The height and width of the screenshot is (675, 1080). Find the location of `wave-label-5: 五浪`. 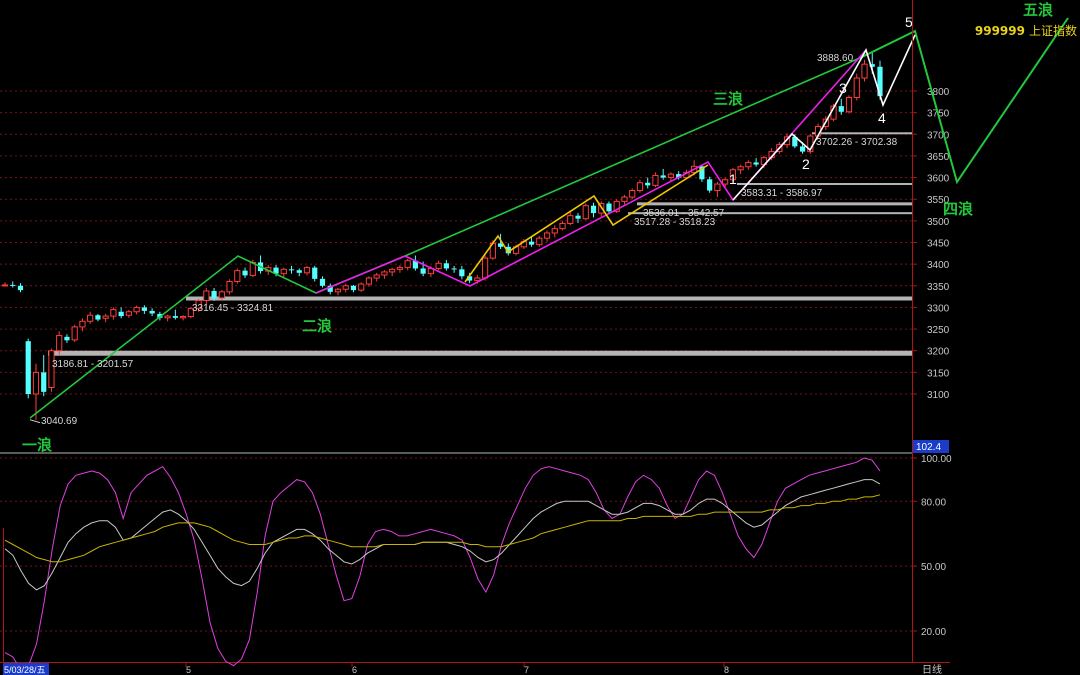

wave-label-5: 五浪 is located at coordinates (1038, 10).